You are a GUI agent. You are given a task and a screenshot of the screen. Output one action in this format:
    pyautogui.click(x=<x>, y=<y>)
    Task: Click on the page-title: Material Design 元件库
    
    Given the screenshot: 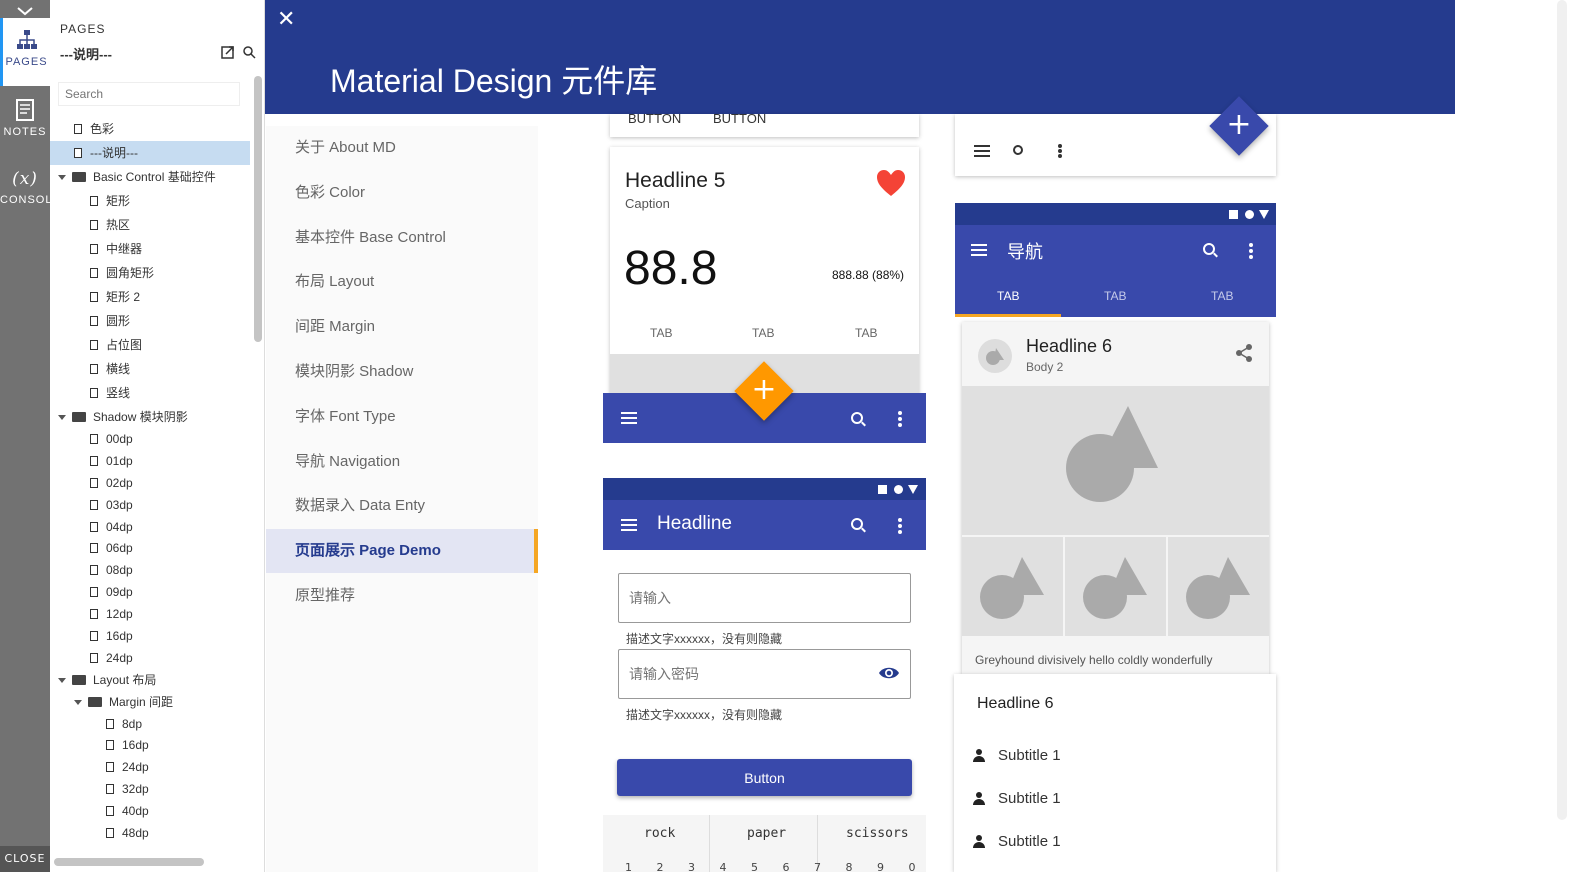 What is the action you would take?
    pyautogui.click(x=494, y=81)
    